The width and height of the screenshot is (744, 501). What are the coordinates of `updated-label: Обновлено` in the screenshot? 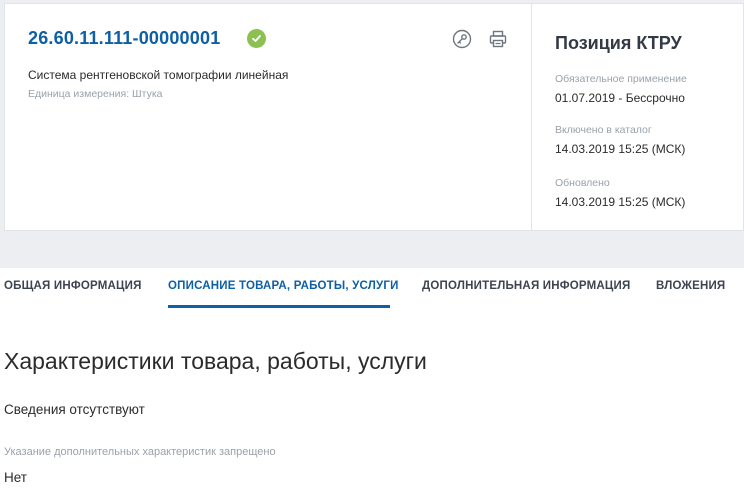 It's located at (582, 183).